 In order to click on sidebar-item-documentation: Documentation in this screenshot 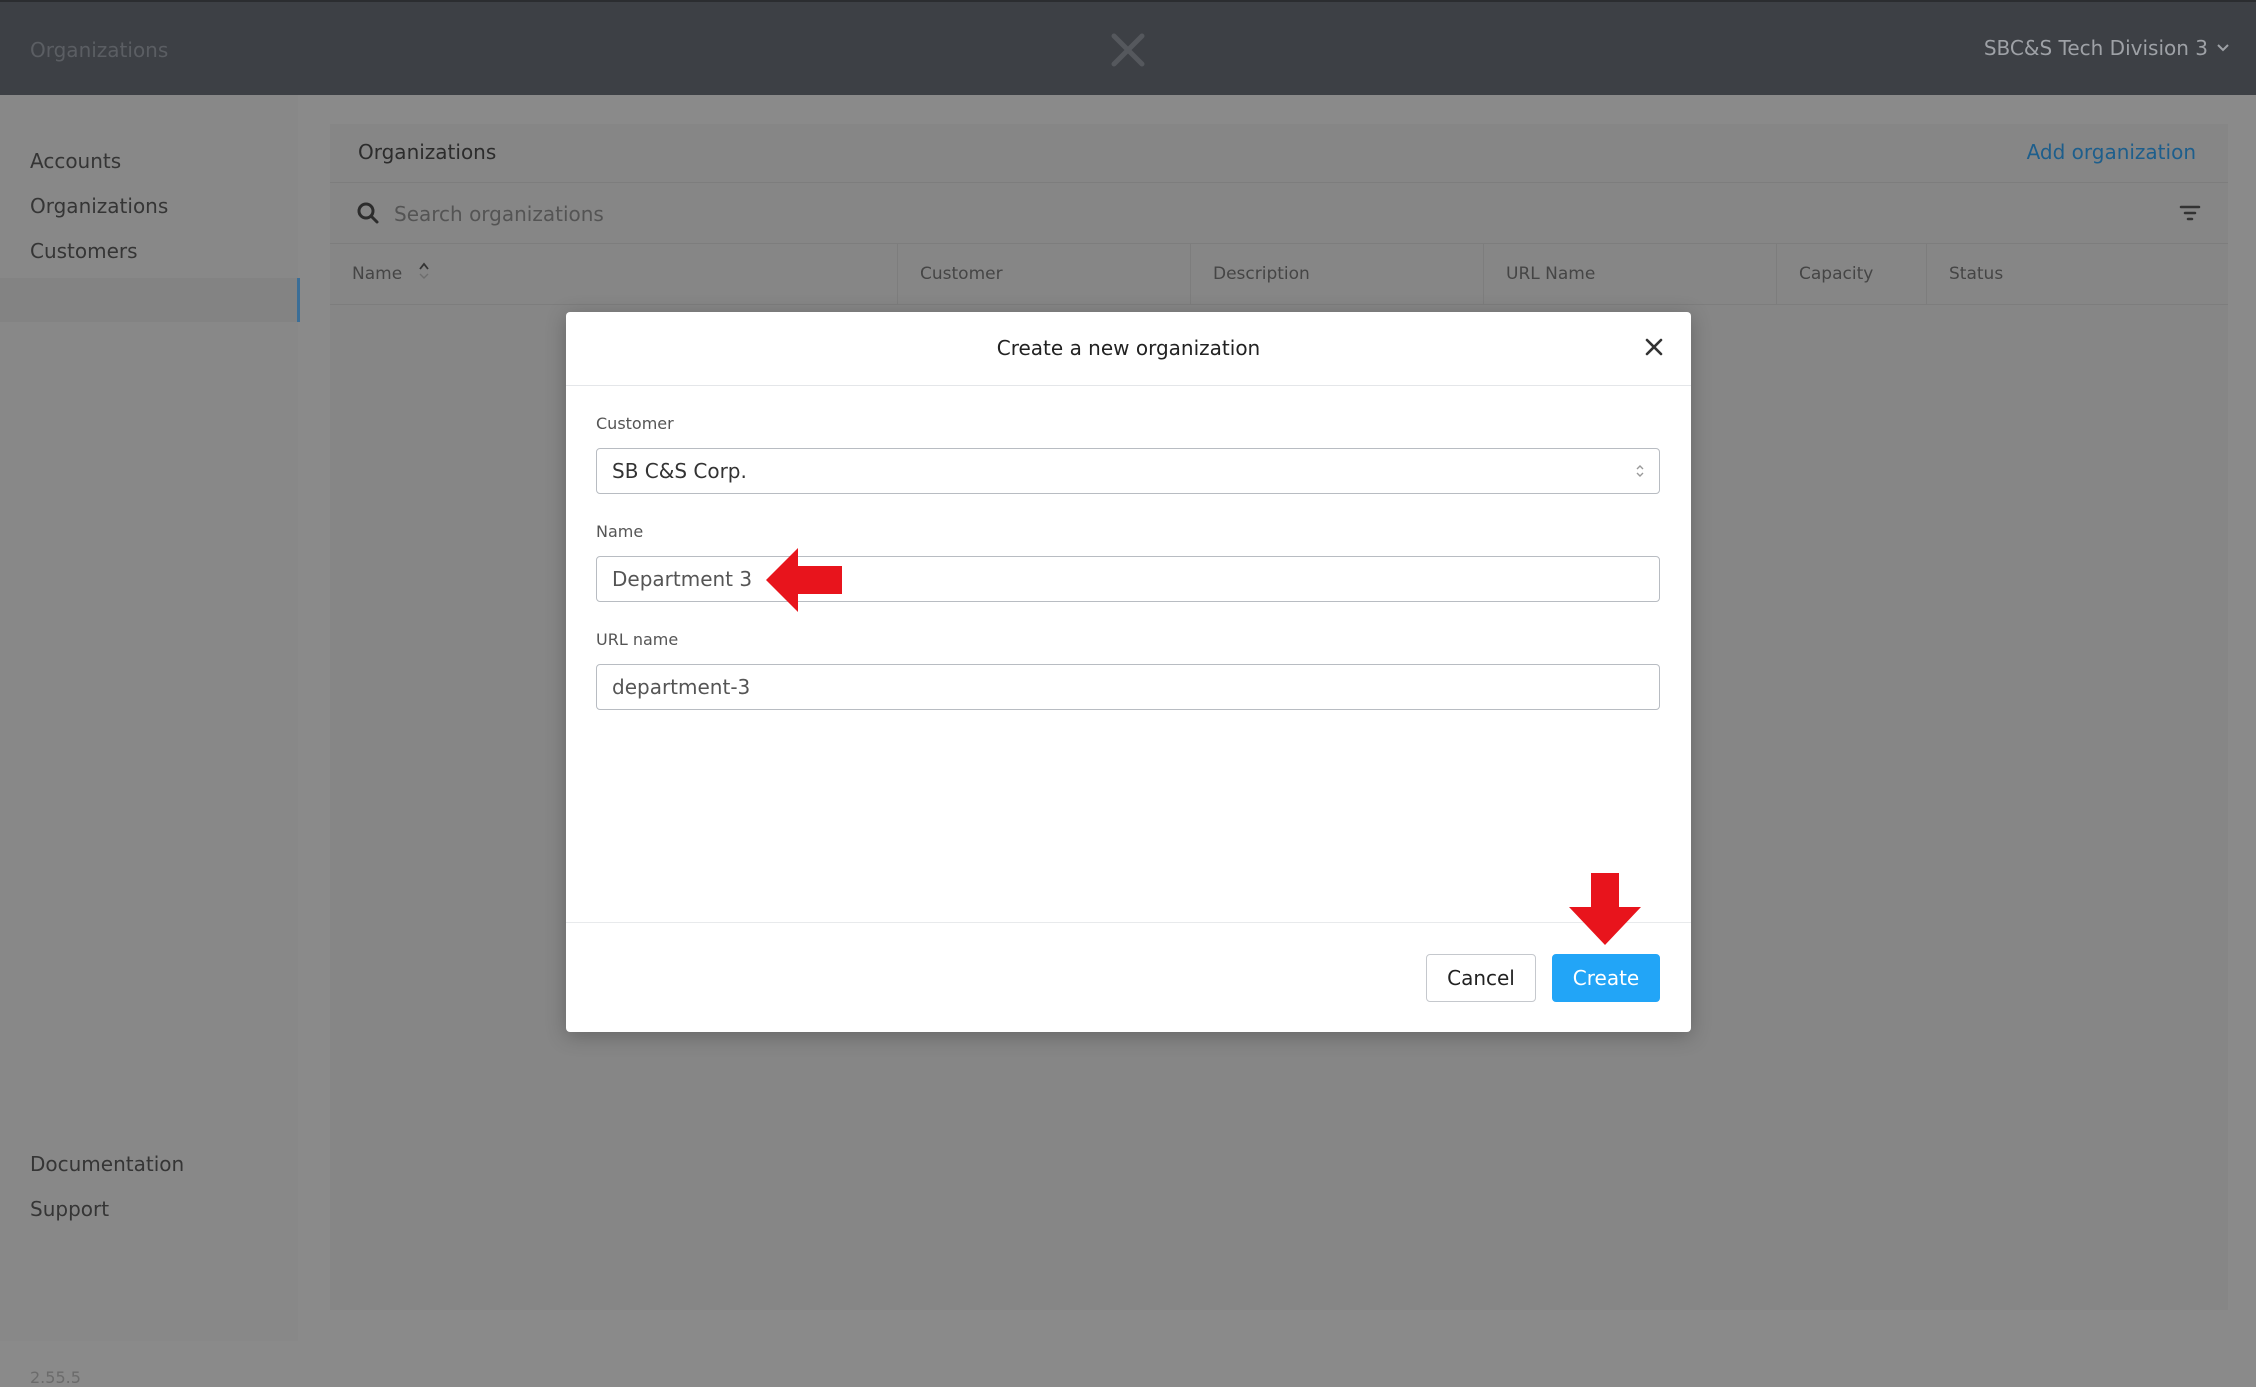, I will do `click(107, 1164)`.